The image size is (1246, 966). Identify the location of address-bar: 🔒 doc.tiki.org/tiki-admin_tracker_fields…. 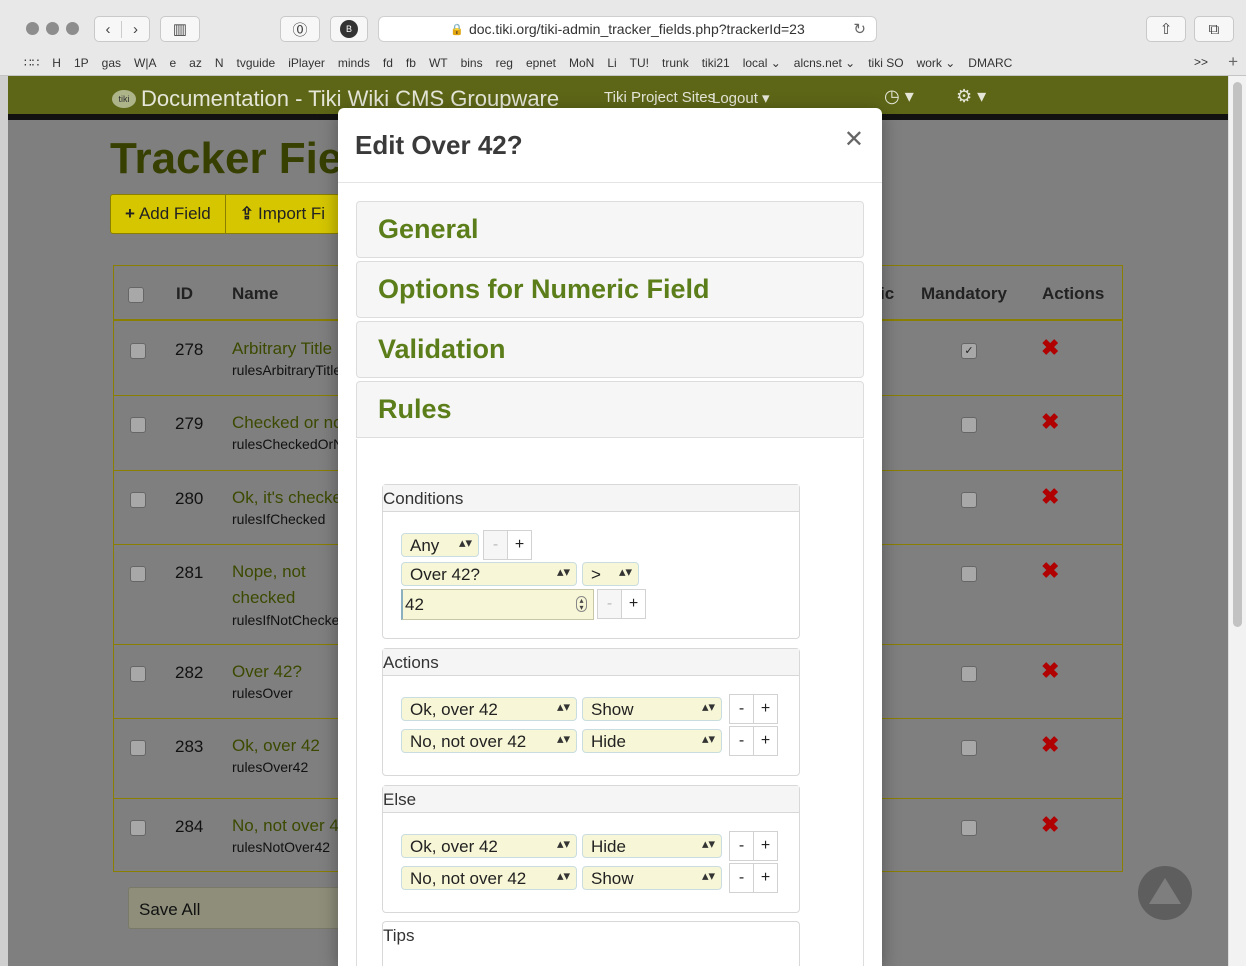
(627, 29).